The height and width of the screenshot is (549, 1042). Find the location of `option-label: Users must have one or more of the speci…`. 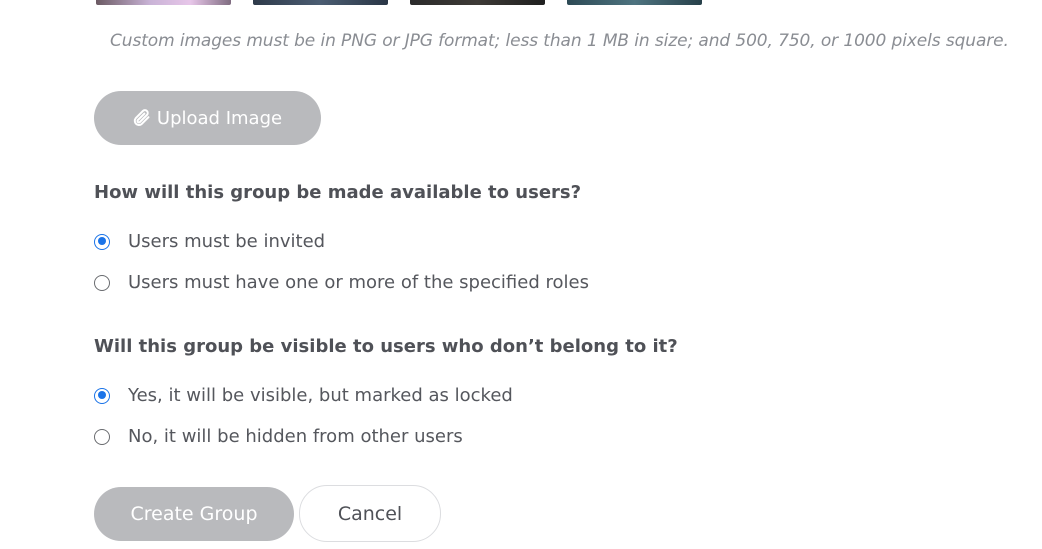

option-label: Users must have one or more of the speci… is located at coordinates (358, 282).